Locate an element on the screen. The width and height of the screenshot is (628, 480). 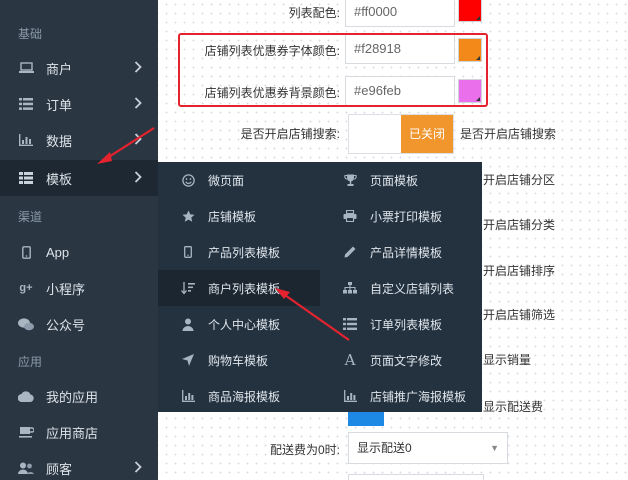
toggle-off-label: 已关闭 is located at coordinates (427, 134).